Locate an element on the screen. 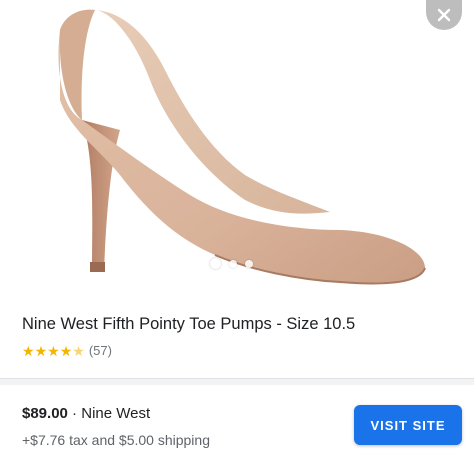 Image resolution: width=474 pixels, height=474 pixels. review-count: (57) is located at coordinates (100, 350).